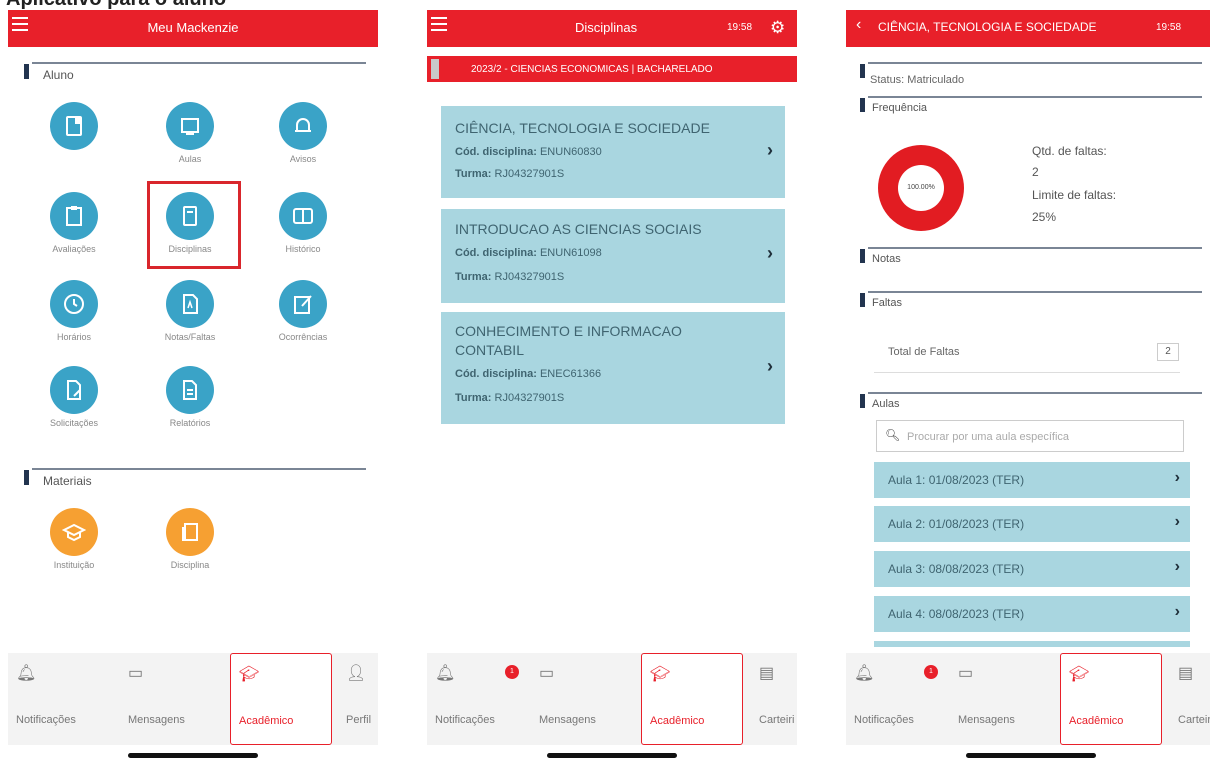 This screenshot has width=1210, height=760. I want to click on app-title: Meu Mackenzie, so click(193, 27).